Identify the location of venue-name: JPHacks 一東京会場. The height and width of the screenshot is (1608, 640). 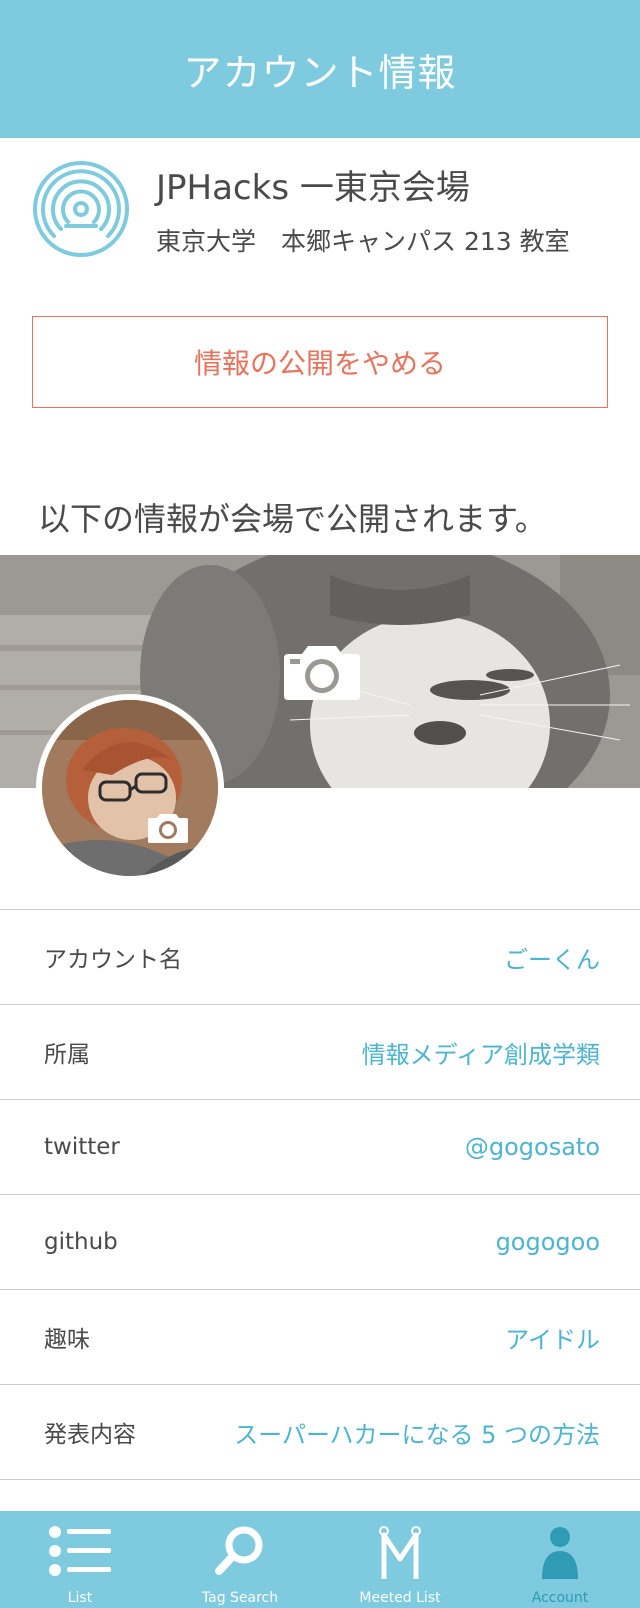
(313, 188).